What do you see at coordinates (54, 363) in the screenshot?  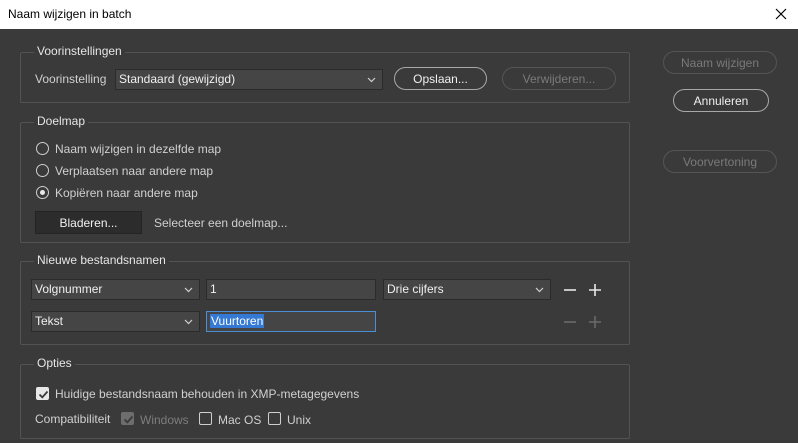 I see `options-group-title: Opties` at bounding box center [54, 363].